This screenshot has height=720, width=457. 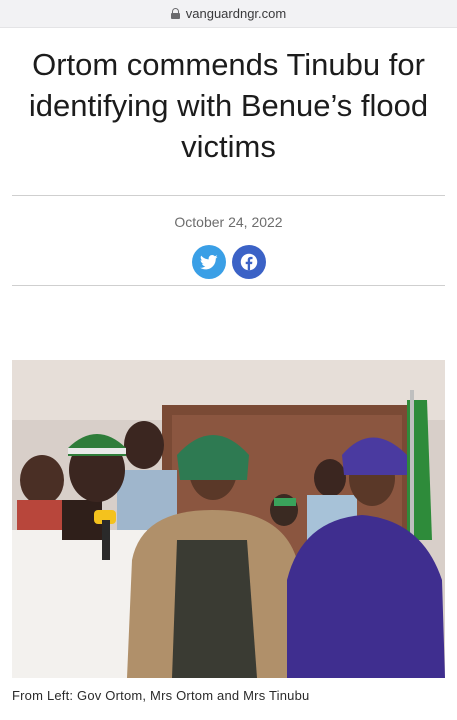 I want to click on facebook-share-button, so click(x=248, y=262).